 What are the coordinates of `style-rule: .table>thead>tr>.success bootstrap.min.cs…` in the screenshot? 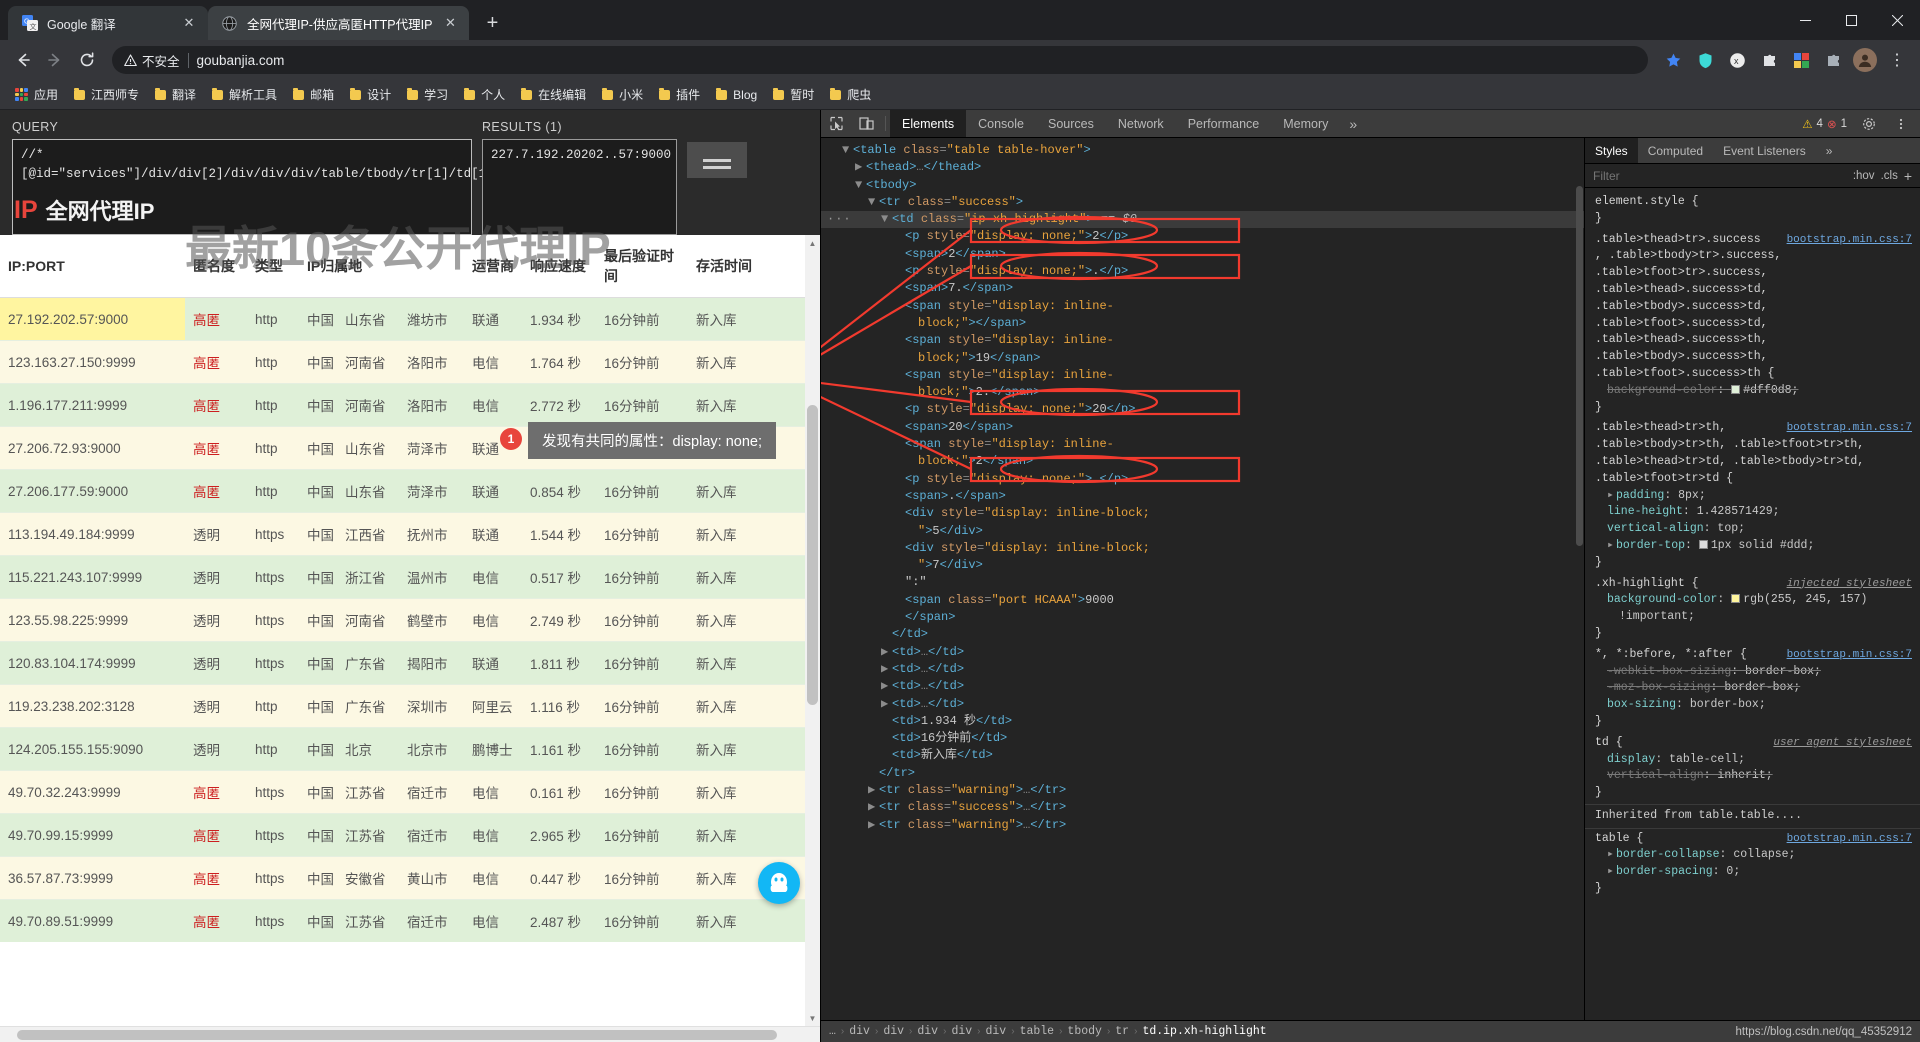 It's located at (1752, 324).